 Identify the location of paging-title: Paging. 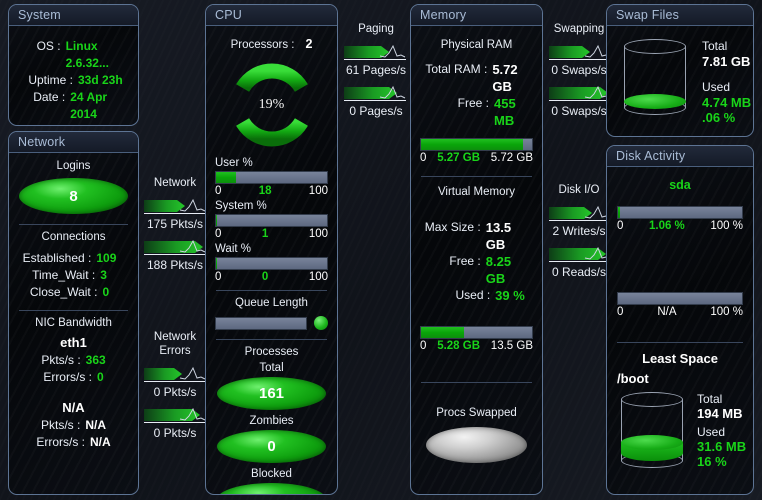
(376, 29).